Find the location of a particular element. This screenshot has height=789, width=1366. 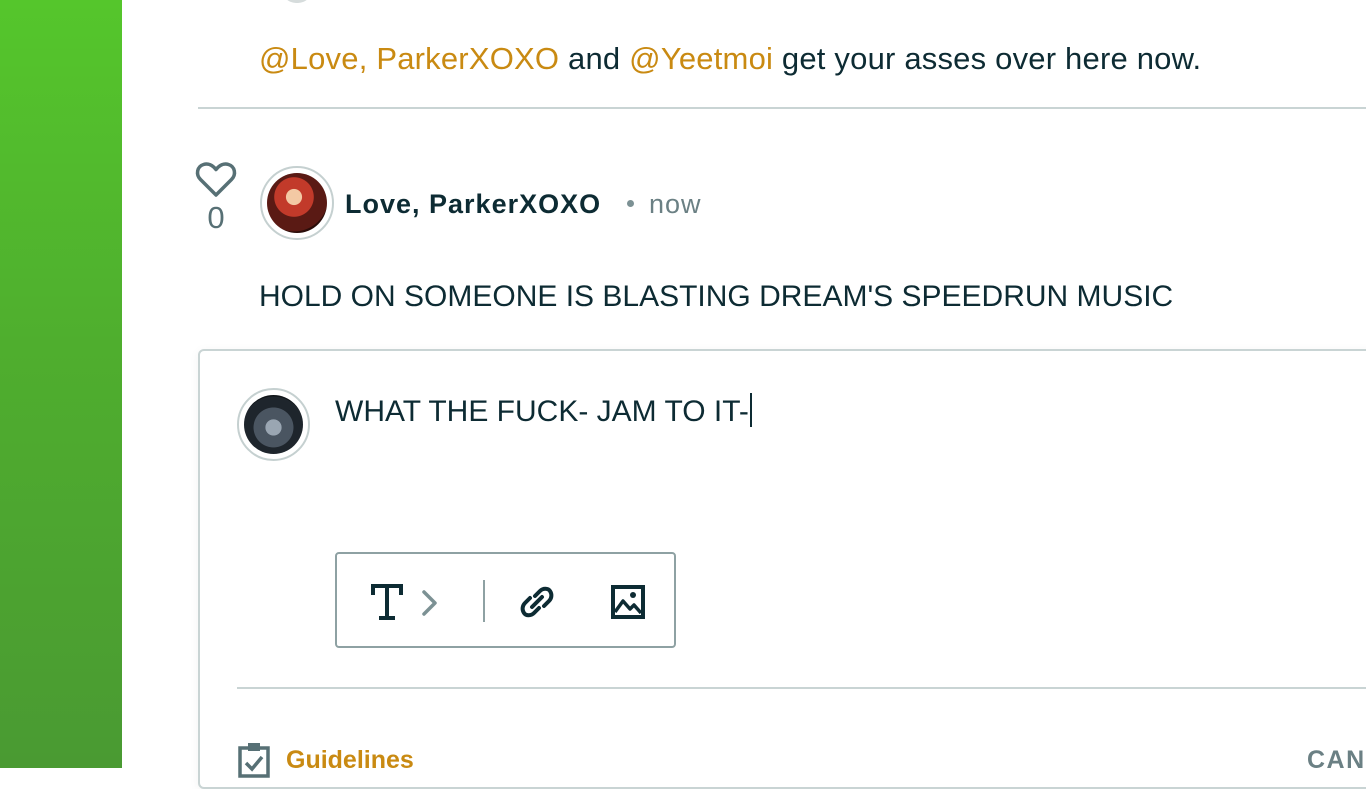

like-count: 0 is located at coordinates (216, 217).